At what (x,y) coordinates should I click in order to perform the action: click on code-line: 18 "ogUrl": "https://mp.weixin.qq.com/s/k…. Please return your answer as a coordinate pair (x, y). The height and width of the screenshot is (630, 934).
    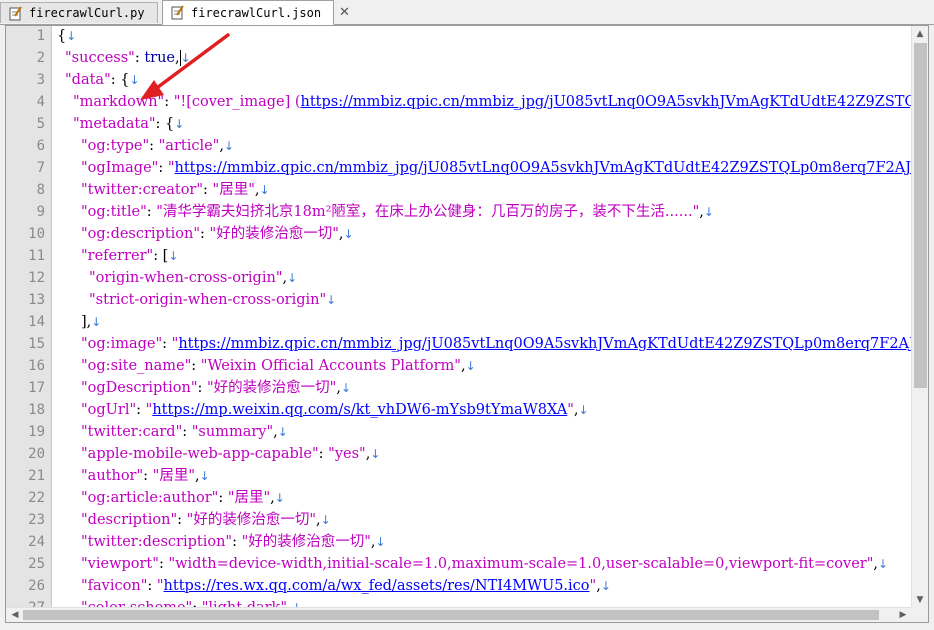
    Looking at the image, I should click on (459, 410).